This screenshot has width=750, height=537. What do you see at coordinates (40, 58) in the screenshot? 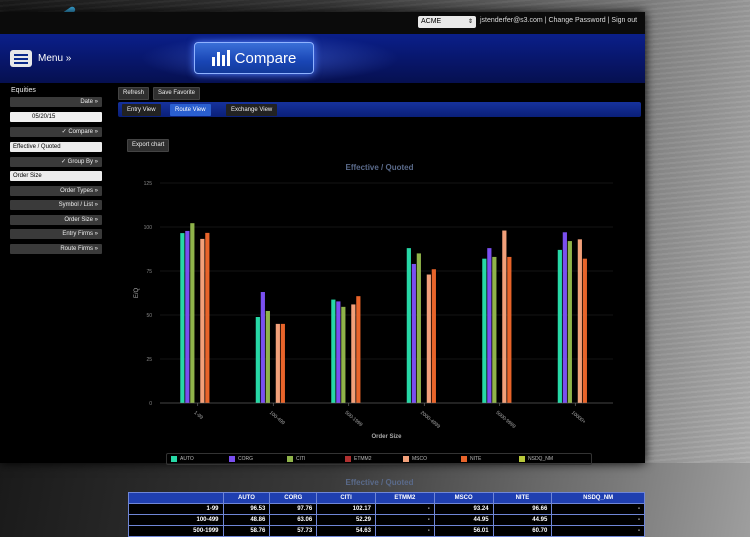
I see `menu-button: Menu »` at bounding box center [40, 58].